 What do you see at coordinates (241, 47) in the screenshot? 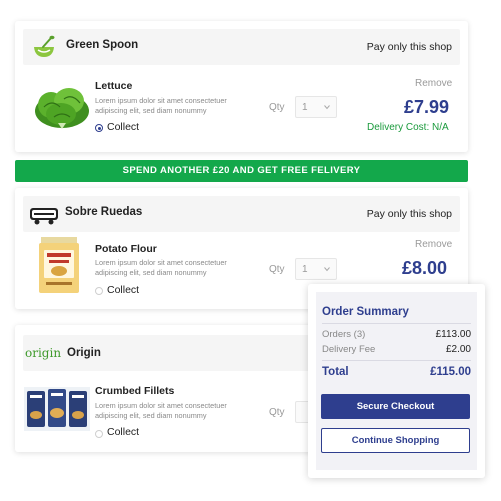
I see `shop-header: Green Spoon Pay only this shop` at bounding box center [241, 47].